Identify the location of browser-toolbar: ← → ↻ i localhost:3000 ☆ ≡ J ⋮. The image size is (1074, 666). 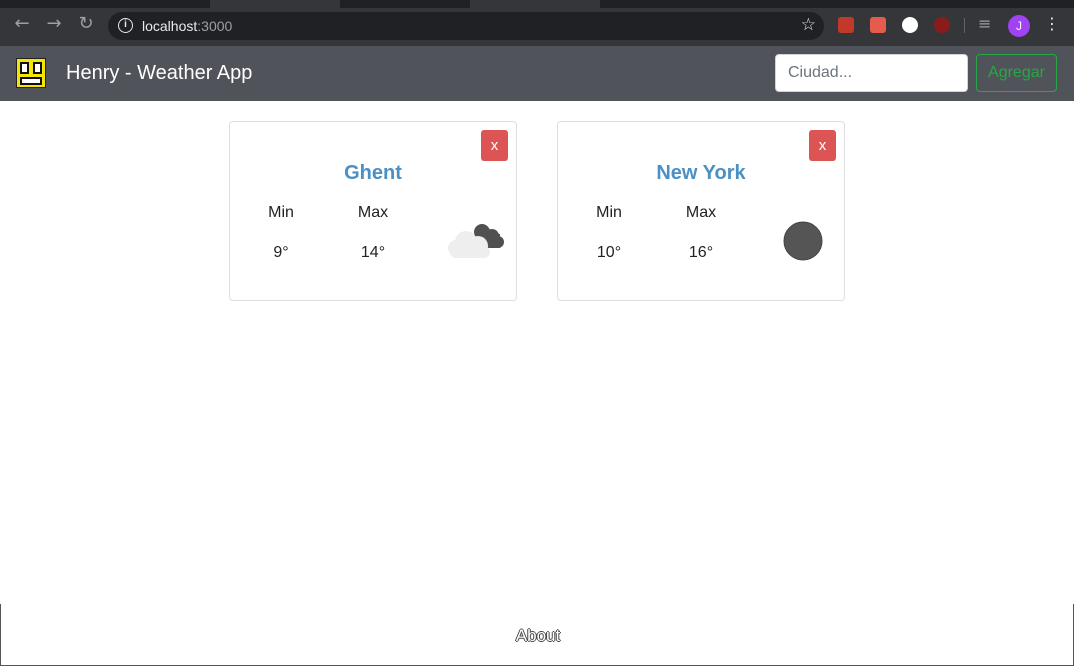
(537, 23).